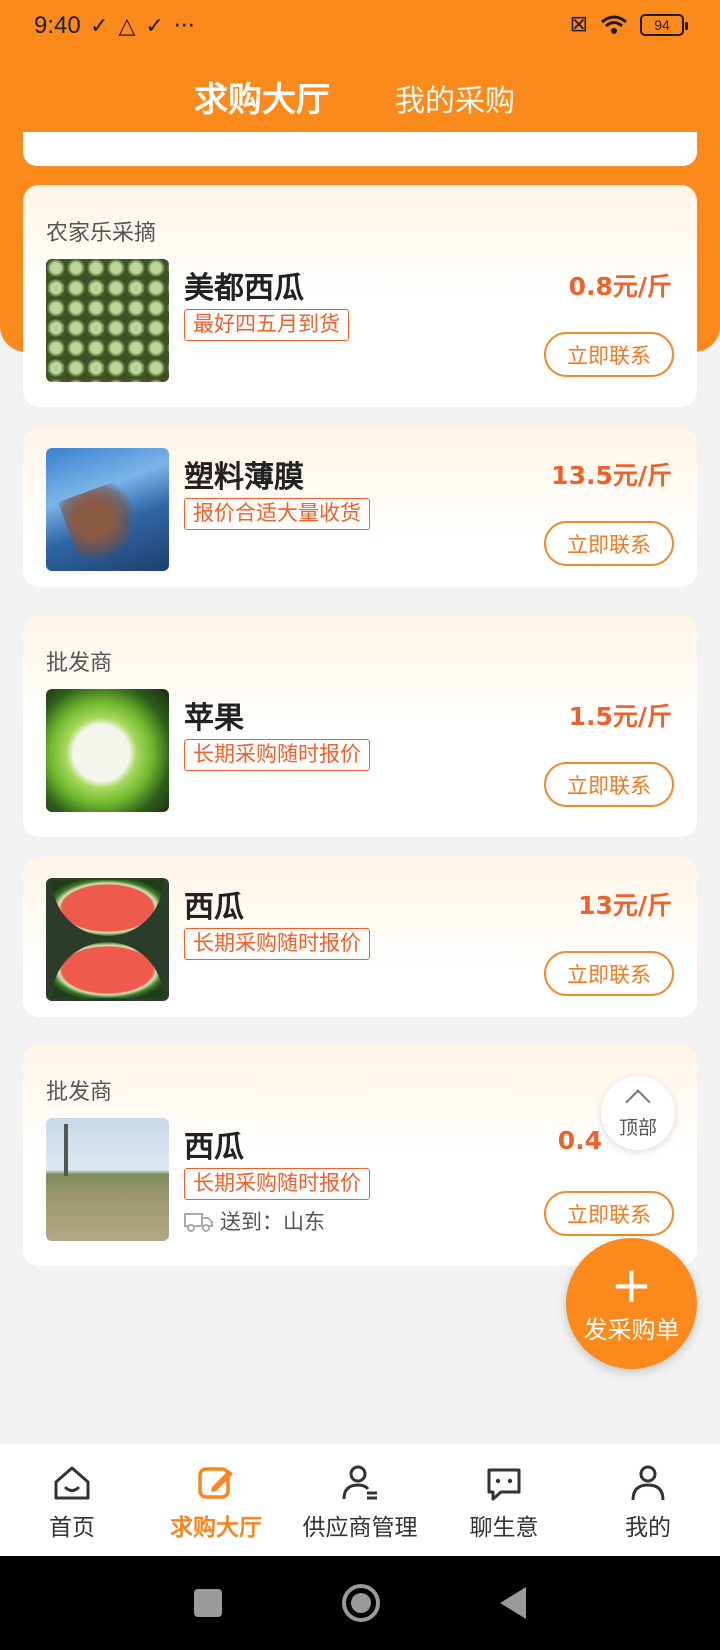  What do you see at coordinates (244, 477) in the screenshot?
I see `product-title: 塑料薄膜` at bounding box center [244, 477].